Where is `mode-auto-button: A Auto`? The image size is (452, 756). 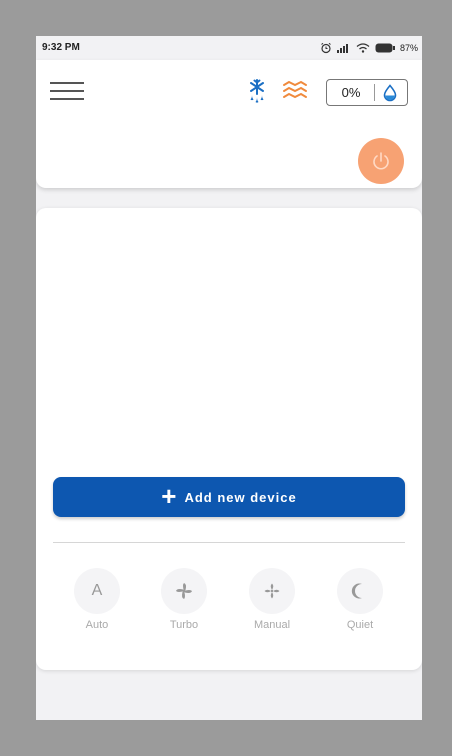
mode-auto-button: A Auto is located at coordinates (97, 599).